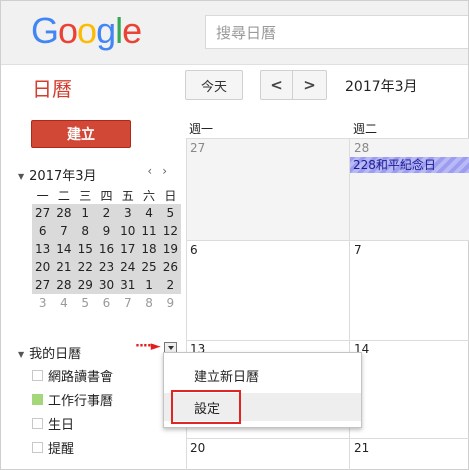  Describe the element at coordinates (128, 267) in the screenshot. I see `mini-day: 24` at that location.